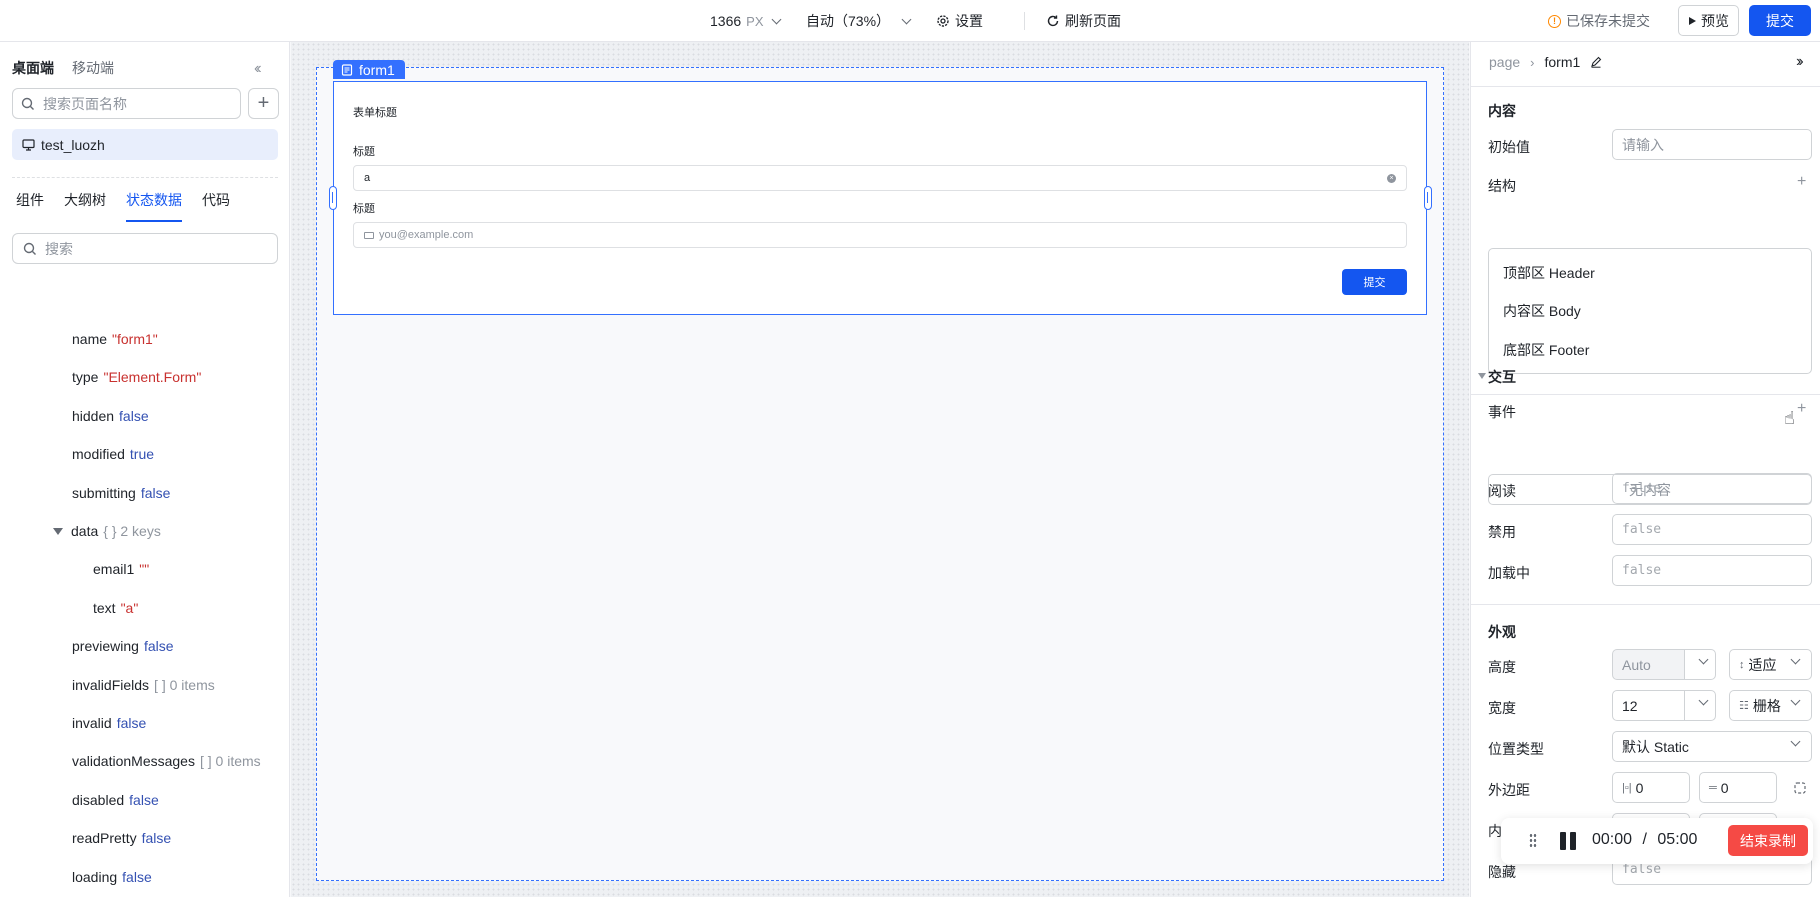 Image resolution: width=1820 pixels, height=897 pixels. What do you see at coordinates (1744, 706) in the screenshot?
I see `grid-icon: ☷` at bounding box center [1744, 706].